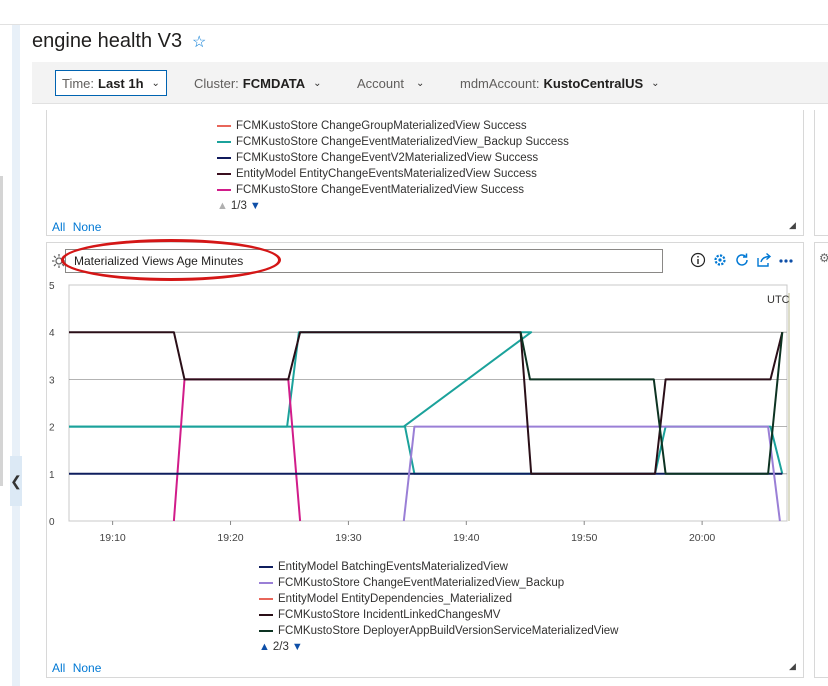  What do you see at coordinates (500, 83) in the screenshot?
I see `filter-key: mdmAccount:` at bounding box center [500, 83].